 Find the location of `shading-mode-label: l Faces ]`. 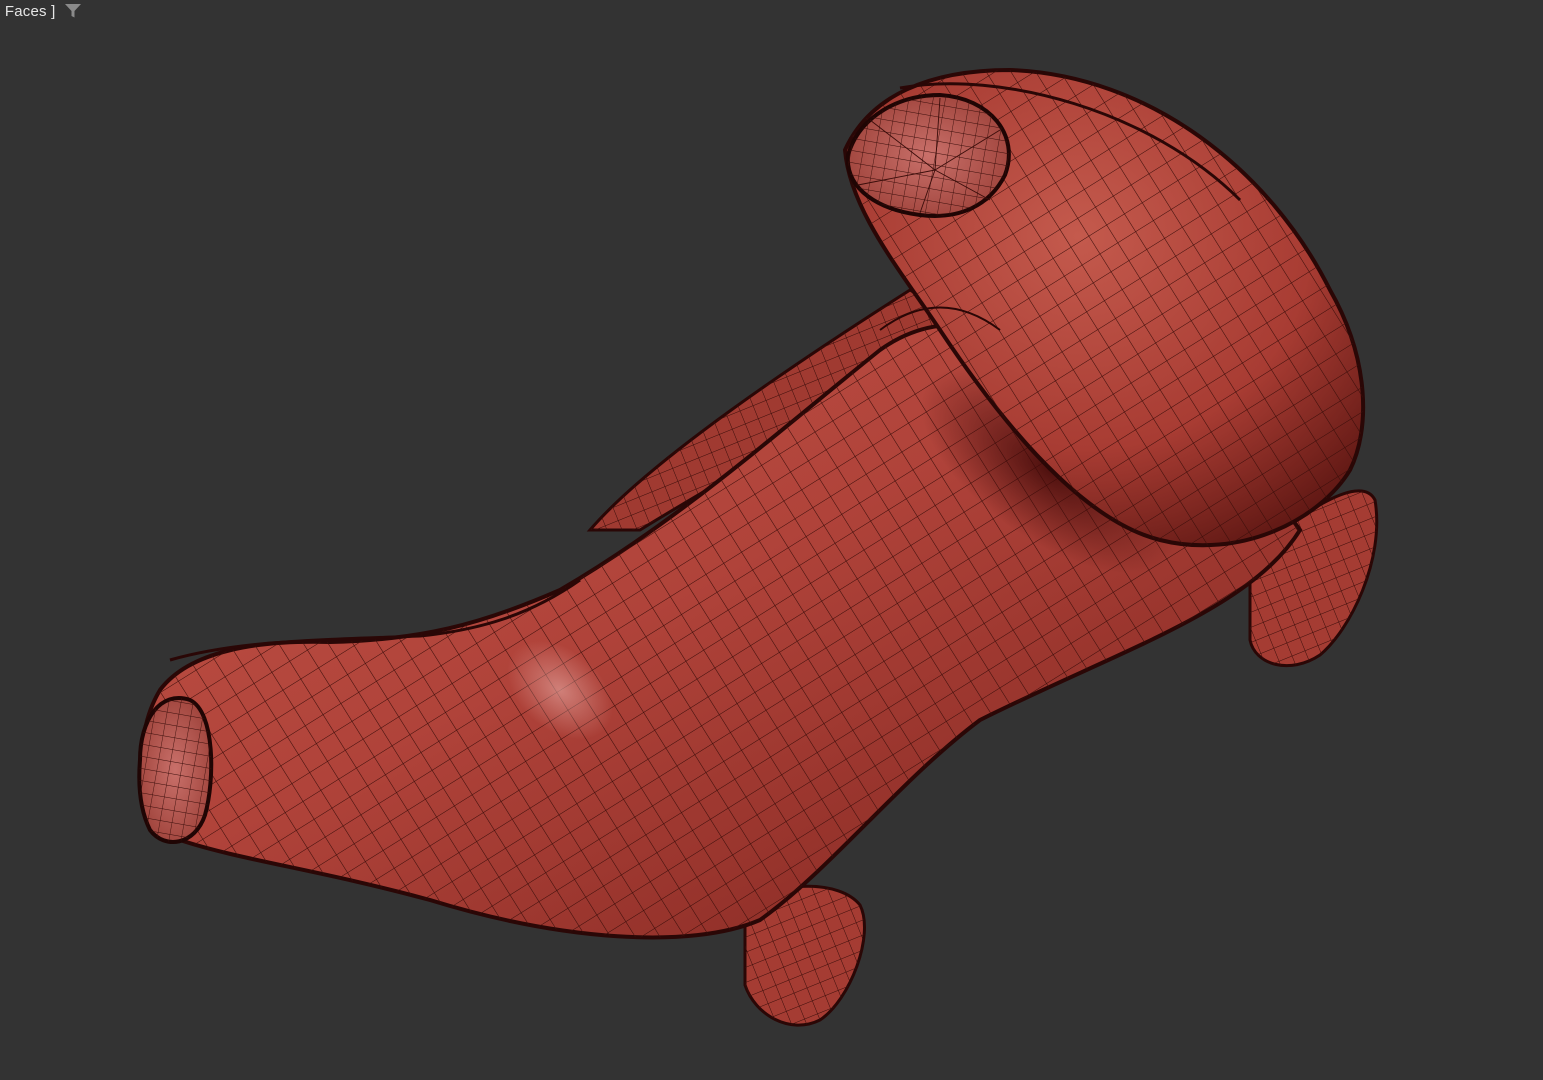

shading-mode-label: l Faces ] is located at coordinates (27, 11).